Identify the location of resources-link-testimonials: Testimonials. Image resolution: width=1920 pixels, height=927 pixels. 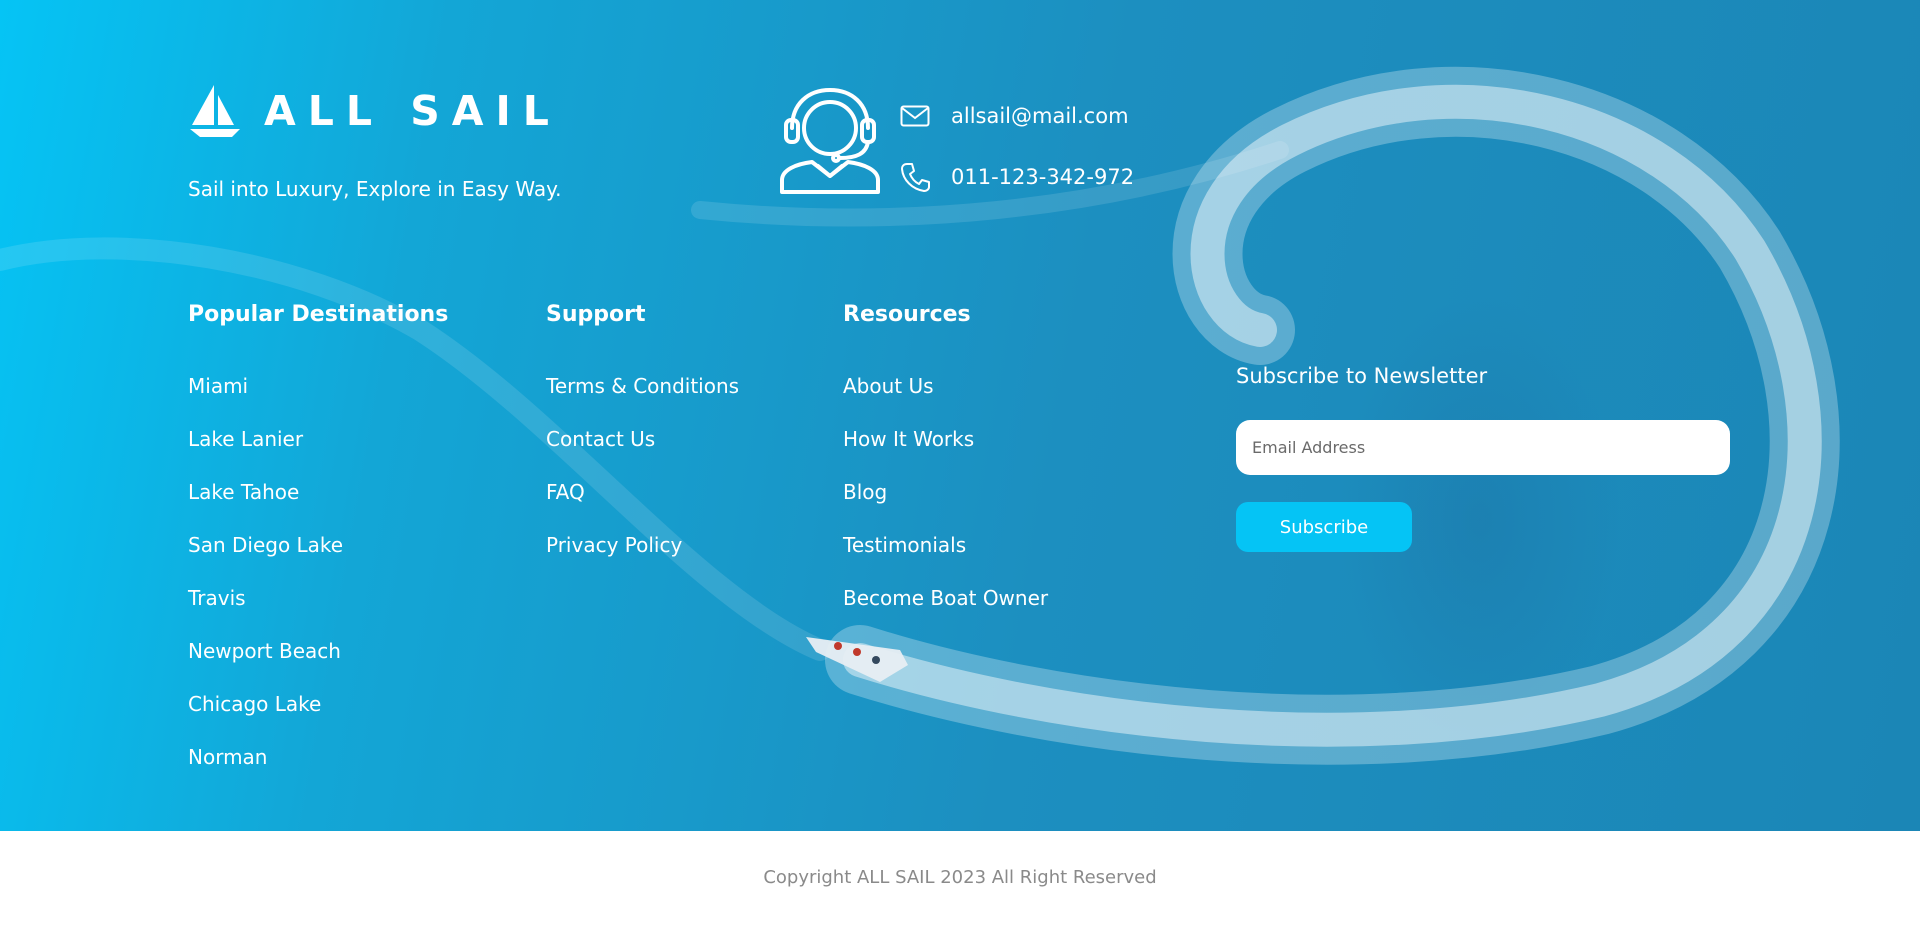
(904, 545).